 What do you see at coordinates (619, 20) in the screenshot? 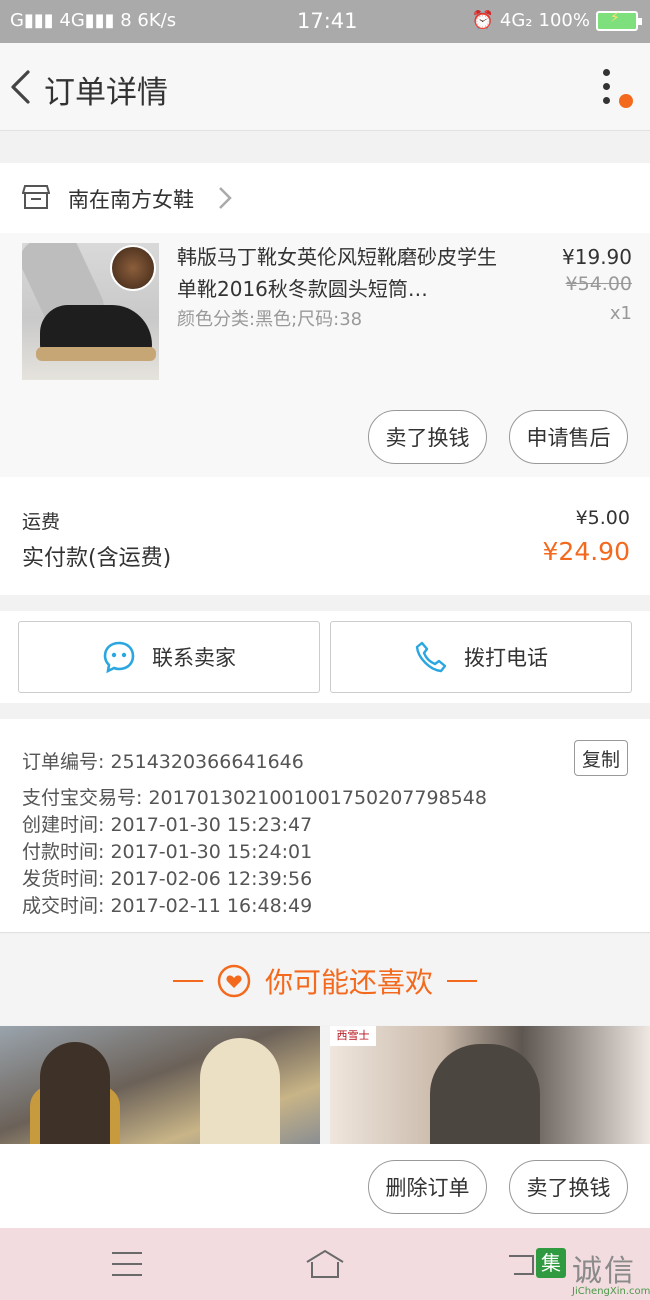
I see `battery-icon: ⚡` at bounding box center [619, 20].